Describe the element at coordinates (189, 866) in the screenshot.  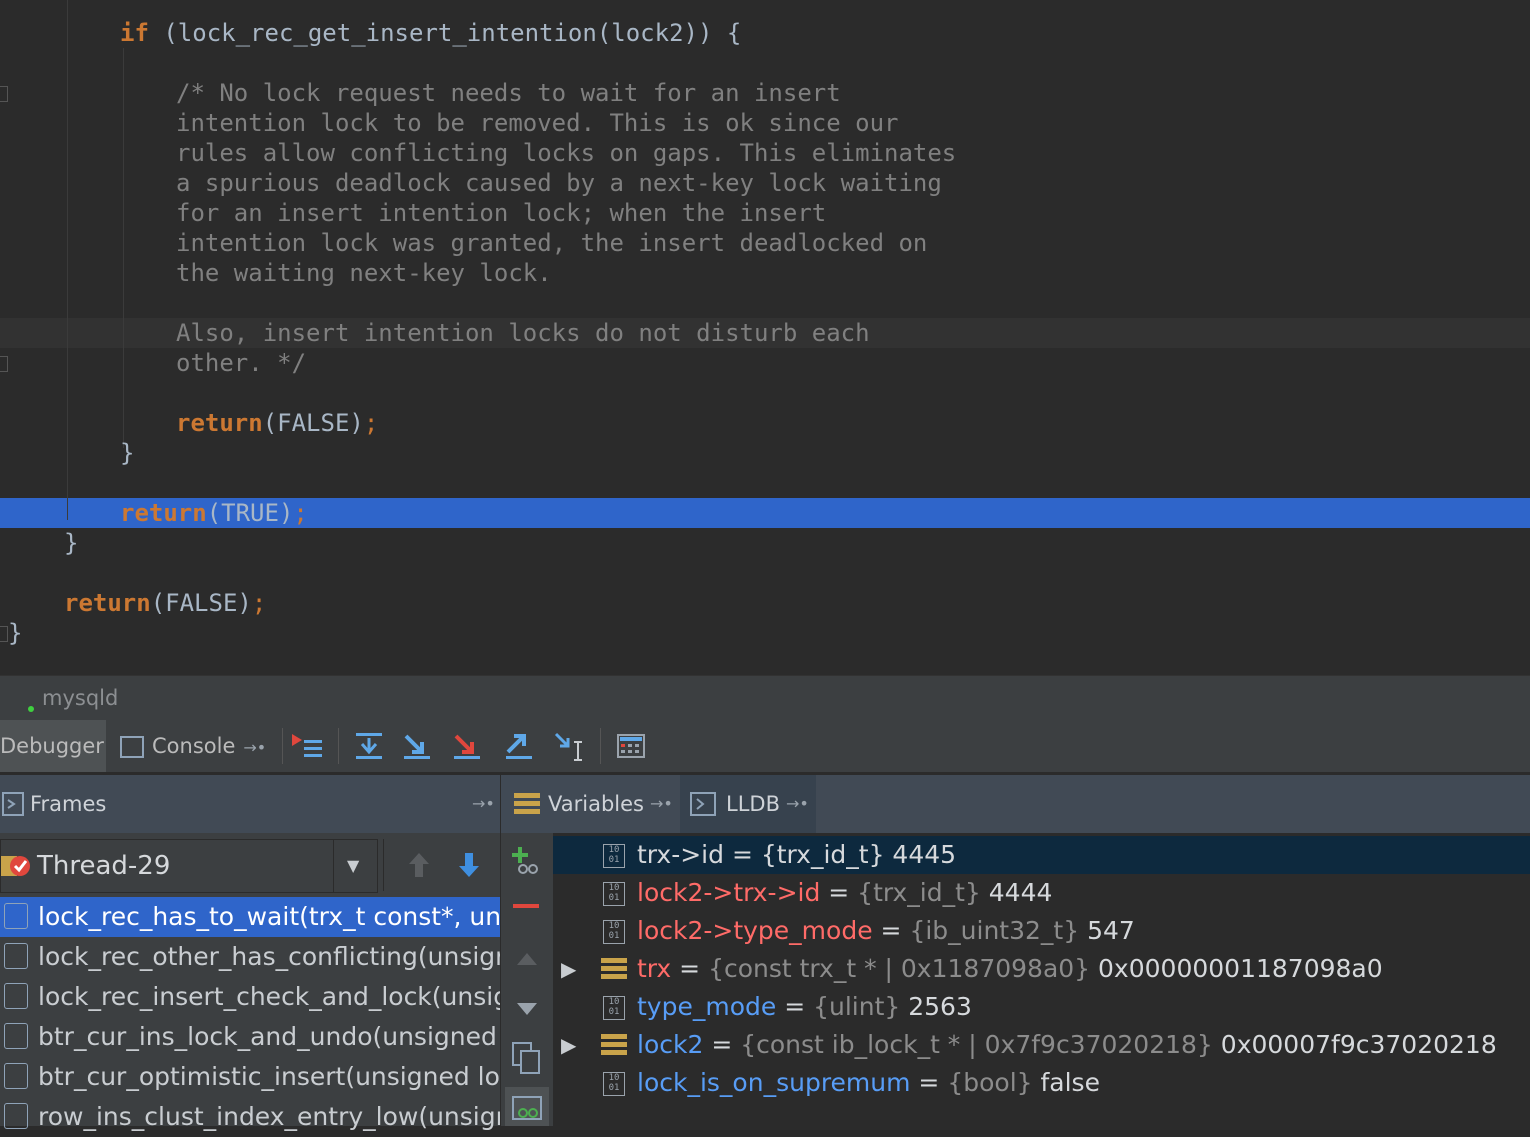
I see `thread-selector: Thread-29 ▼` at that location.